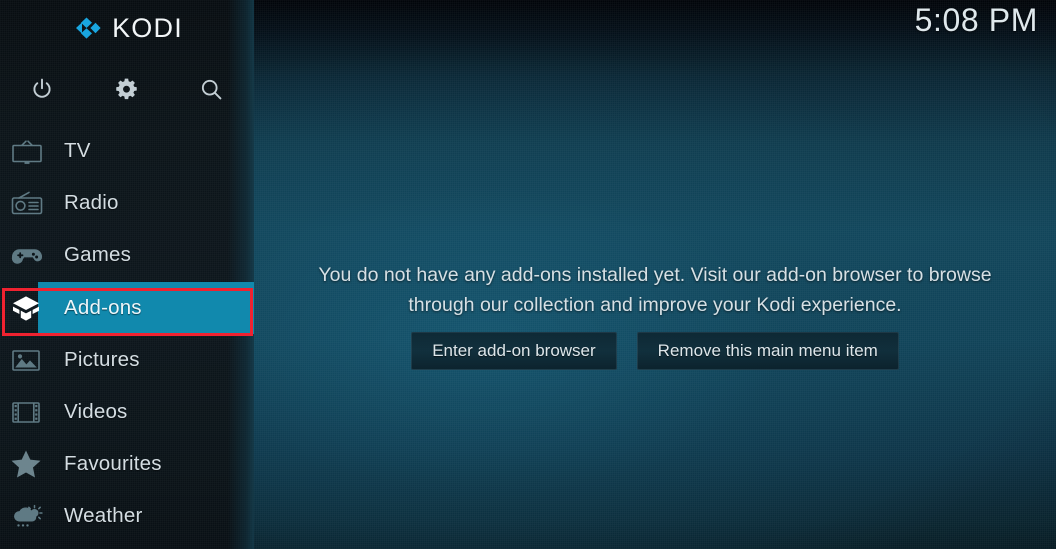 The height and width of the screenshot is (549, 1056). What do you see at coordinates (102, 359) in the screenshot?
I see `sidebar-item-label: Pictures` at bounding box center [102, 359].